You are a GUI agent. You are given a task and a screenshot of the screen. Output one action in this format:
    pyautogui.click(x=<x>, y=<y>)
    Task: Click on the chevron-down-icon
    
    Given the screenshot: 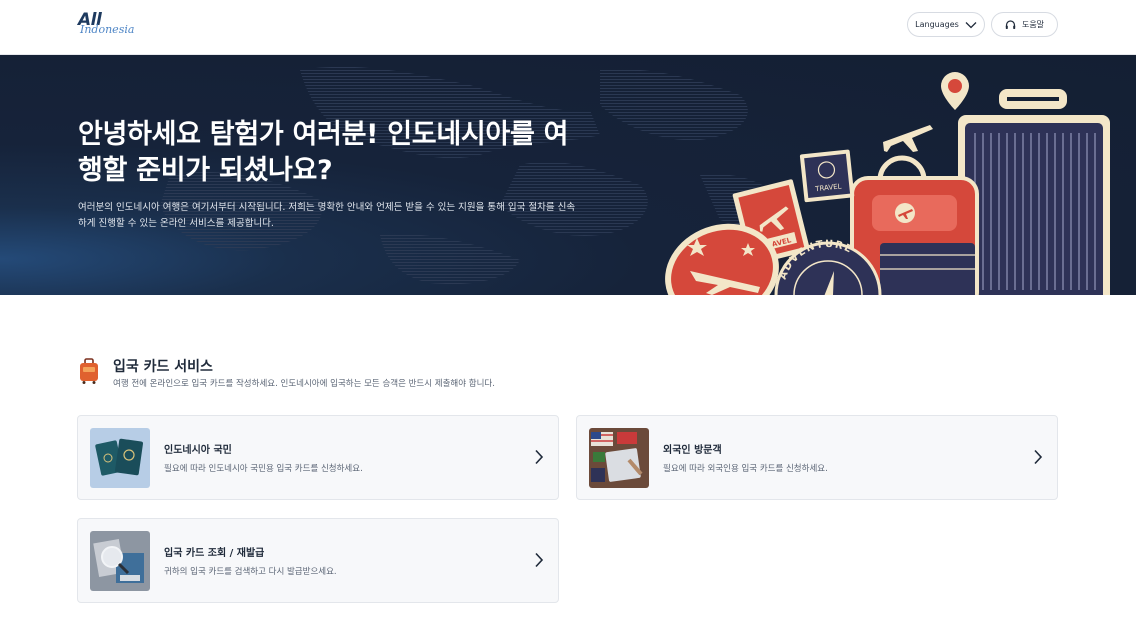 What is the action you would take?
    pyautogui.click(x=971, y=24)
    